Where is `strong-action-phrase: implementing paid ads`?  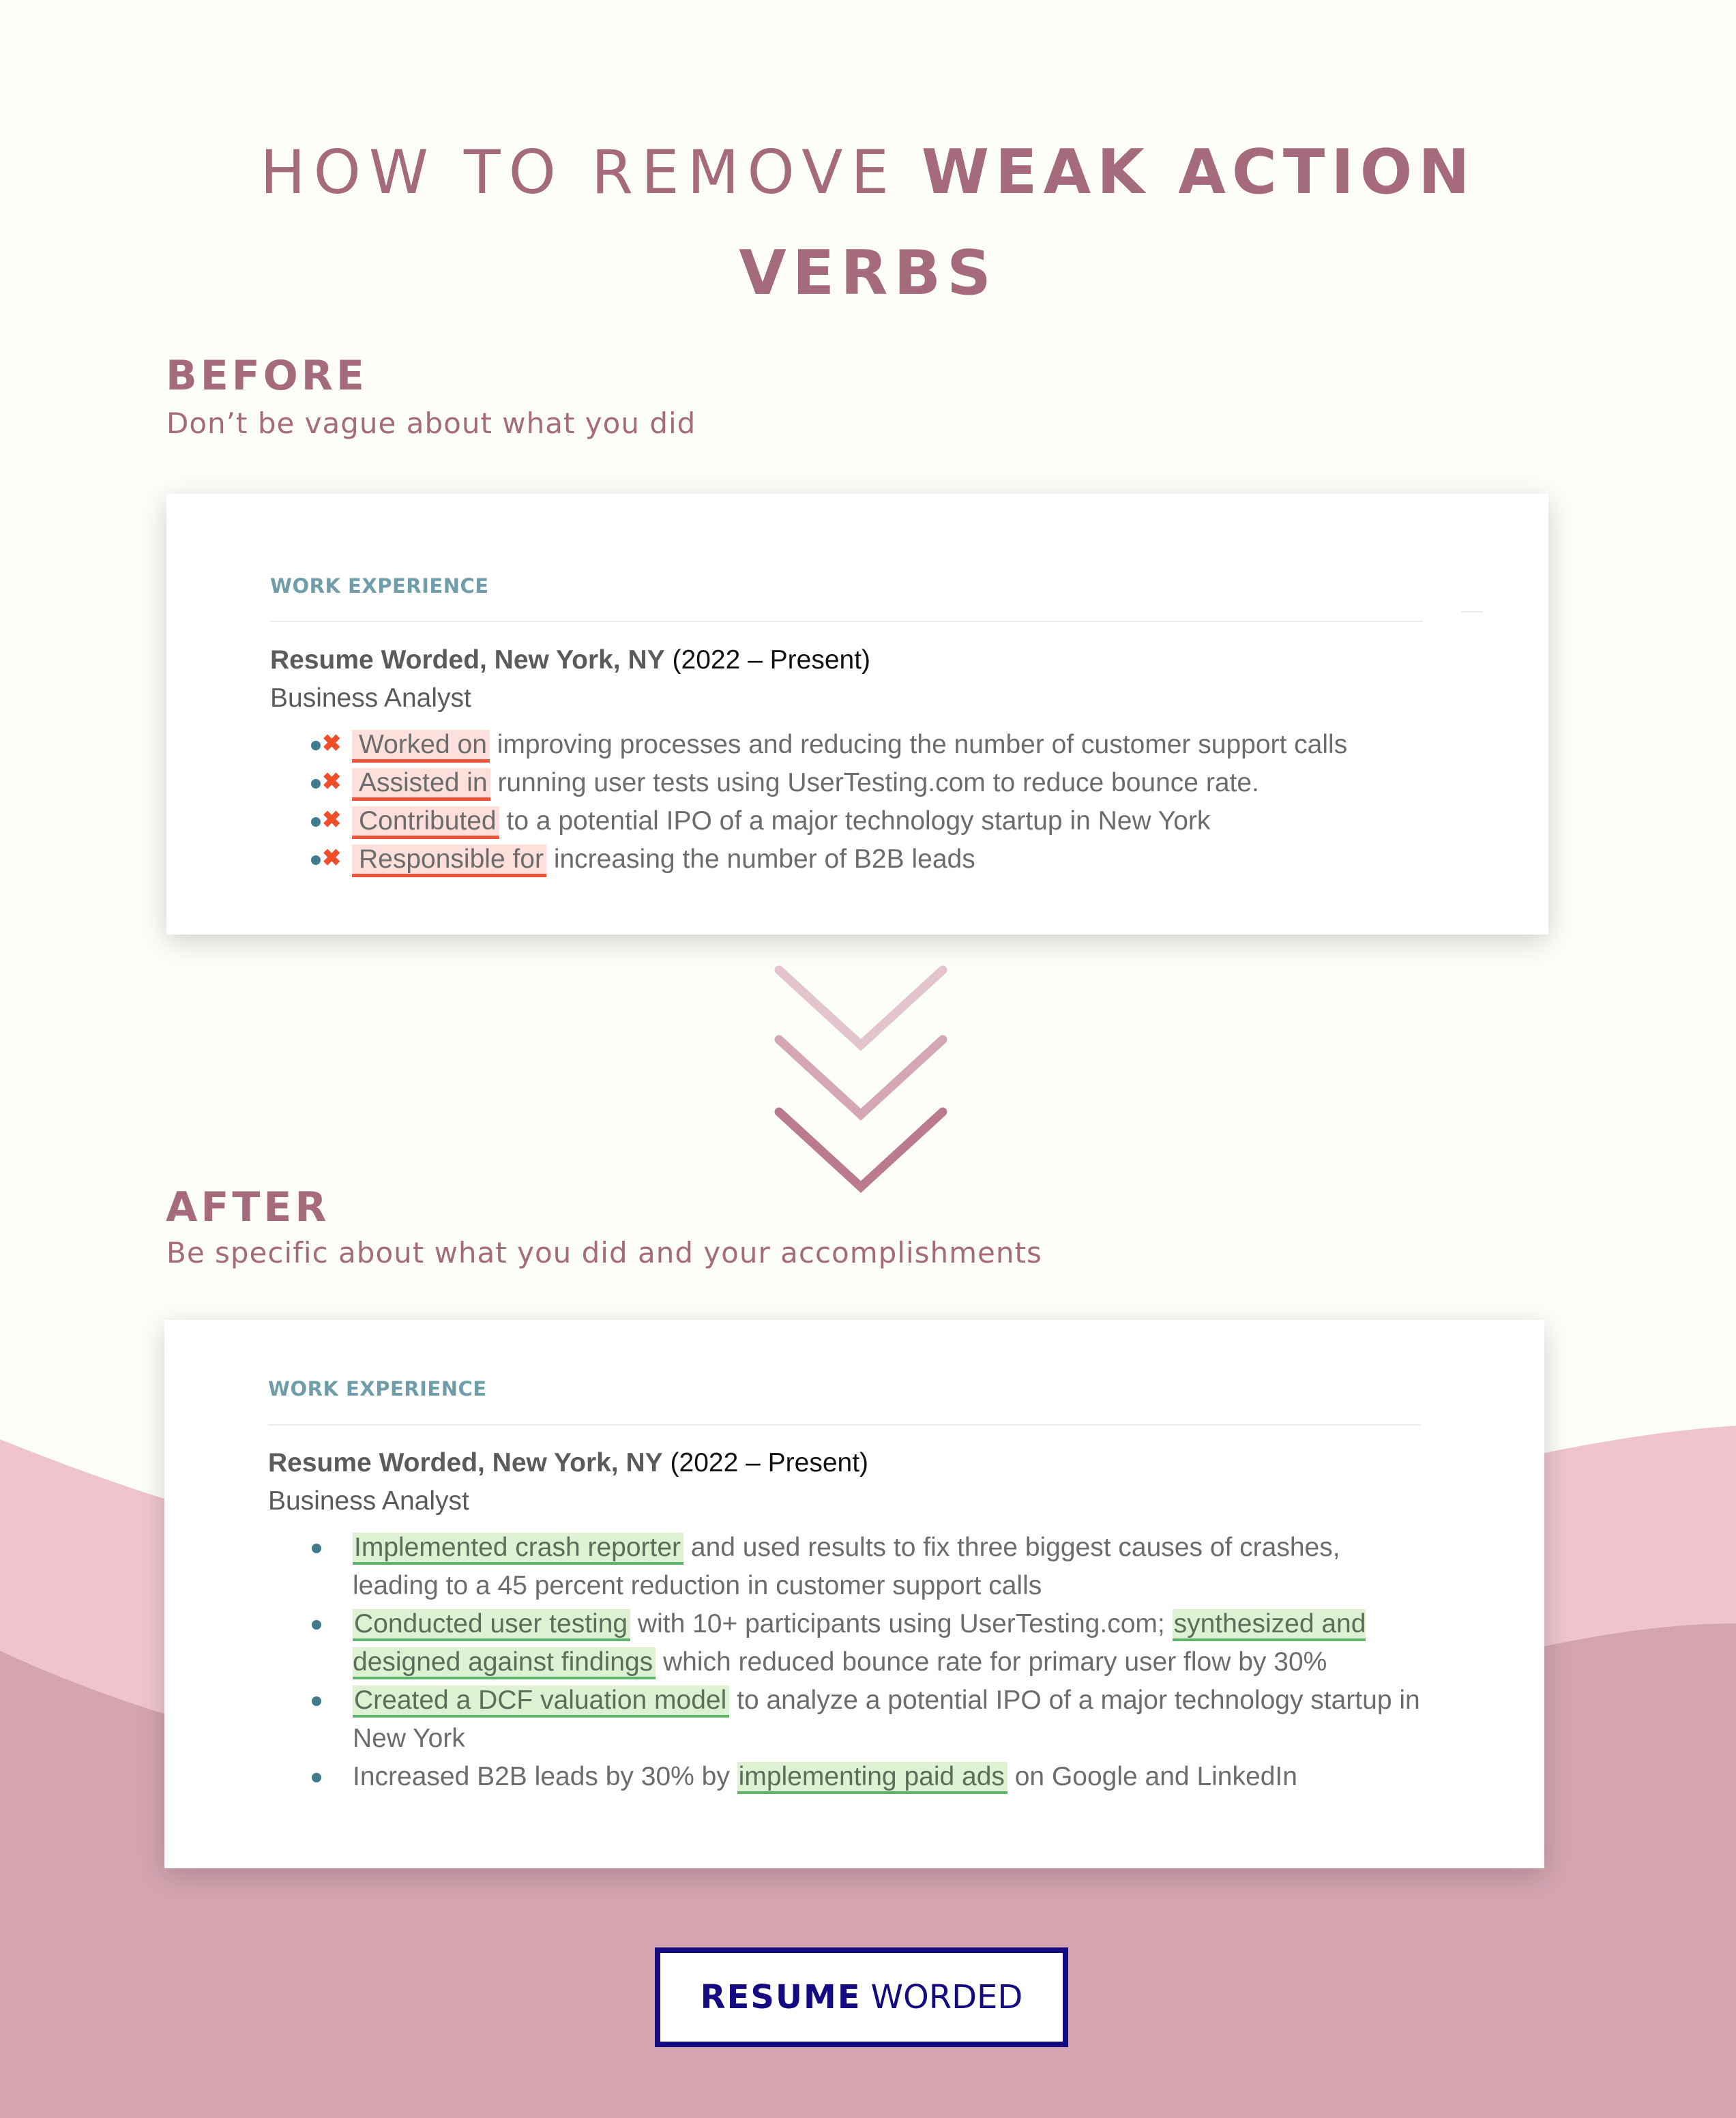
strong-action-phrase: implementing paid ads is located at coordinates (872, 1778).